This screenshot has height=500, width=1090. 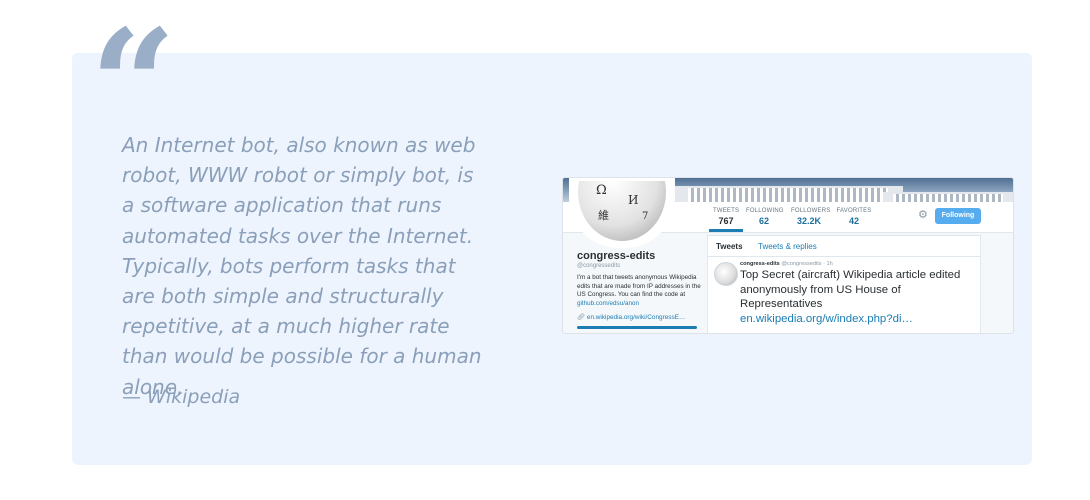 I want to click on banner-columns, so click(x=788, y=195).